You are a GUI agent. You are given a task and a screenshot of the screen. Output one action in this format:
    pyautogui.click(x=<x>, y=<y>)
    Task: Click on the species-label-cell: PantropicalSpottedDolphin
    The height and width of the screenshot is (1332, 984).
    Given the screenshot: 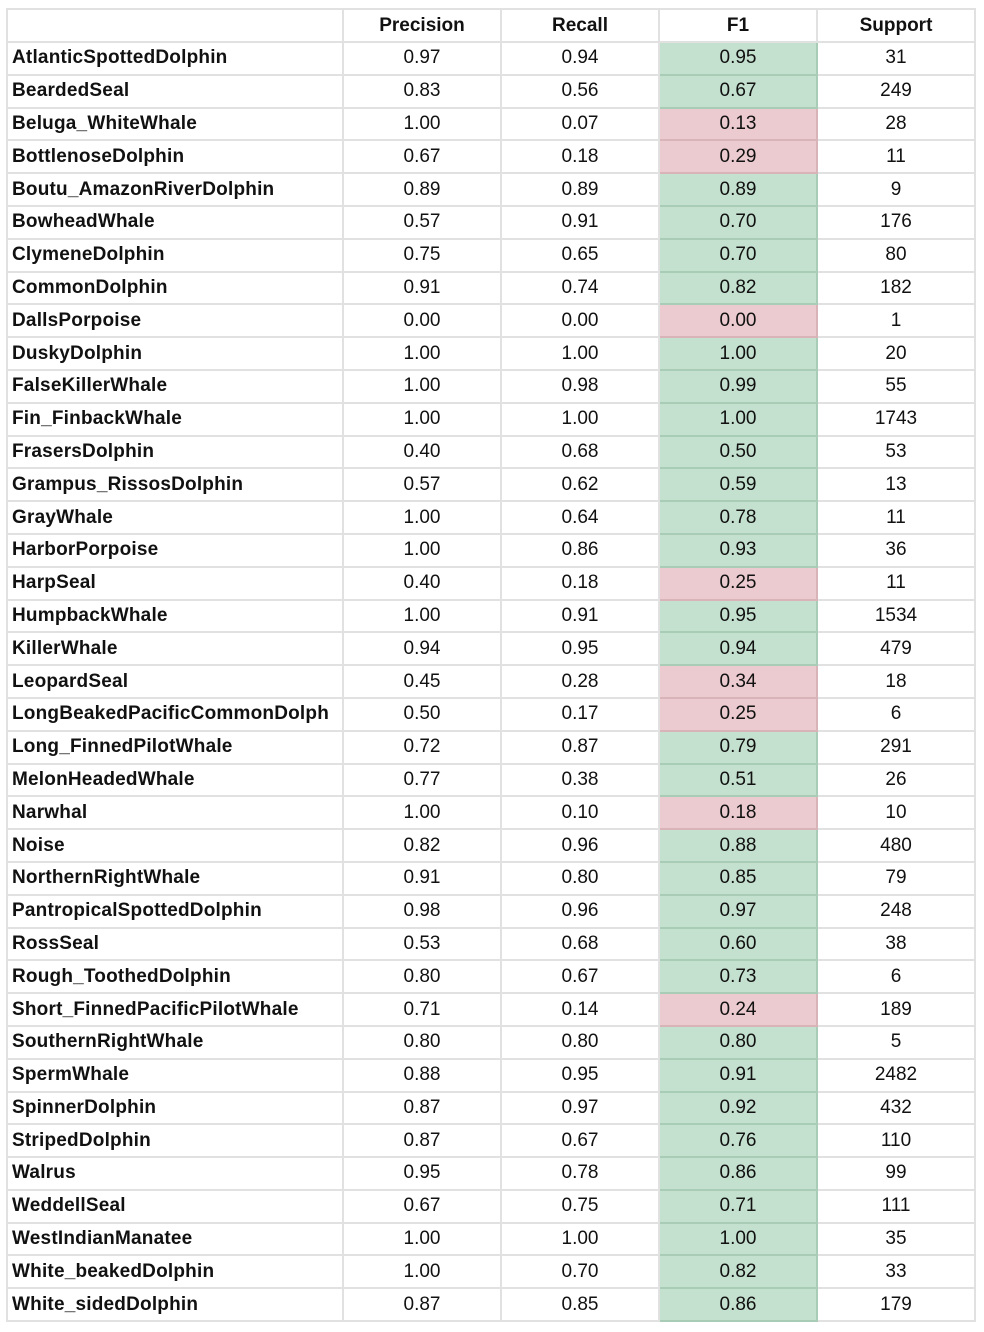 What is the action you would take?
    pyautogui.click(x=175, y=911)
    